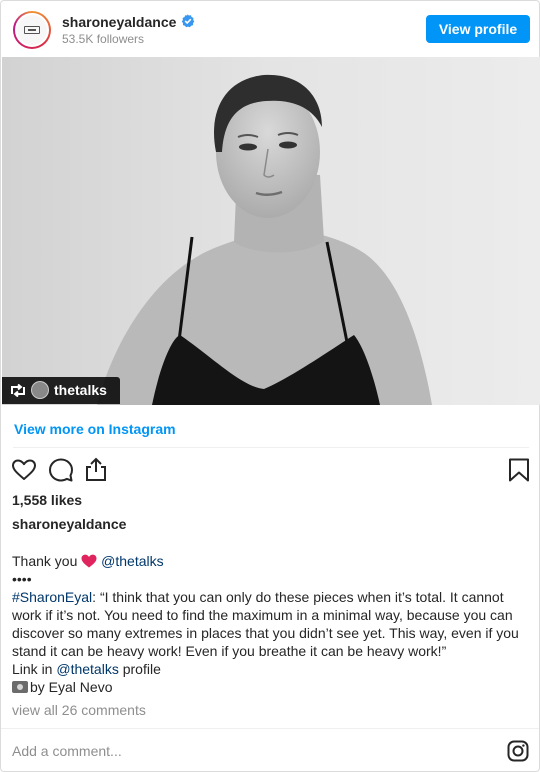 The height and width of the screenshot is (772, 540). What do you see at coordinates (141, 669) in the screenshot?
I see `profile-text: profile` at bounding box center [141, 669].